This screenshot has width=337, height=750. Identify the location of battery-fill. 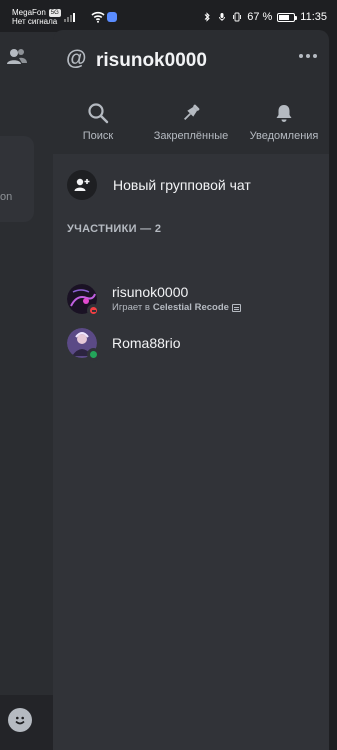
(284, 17).